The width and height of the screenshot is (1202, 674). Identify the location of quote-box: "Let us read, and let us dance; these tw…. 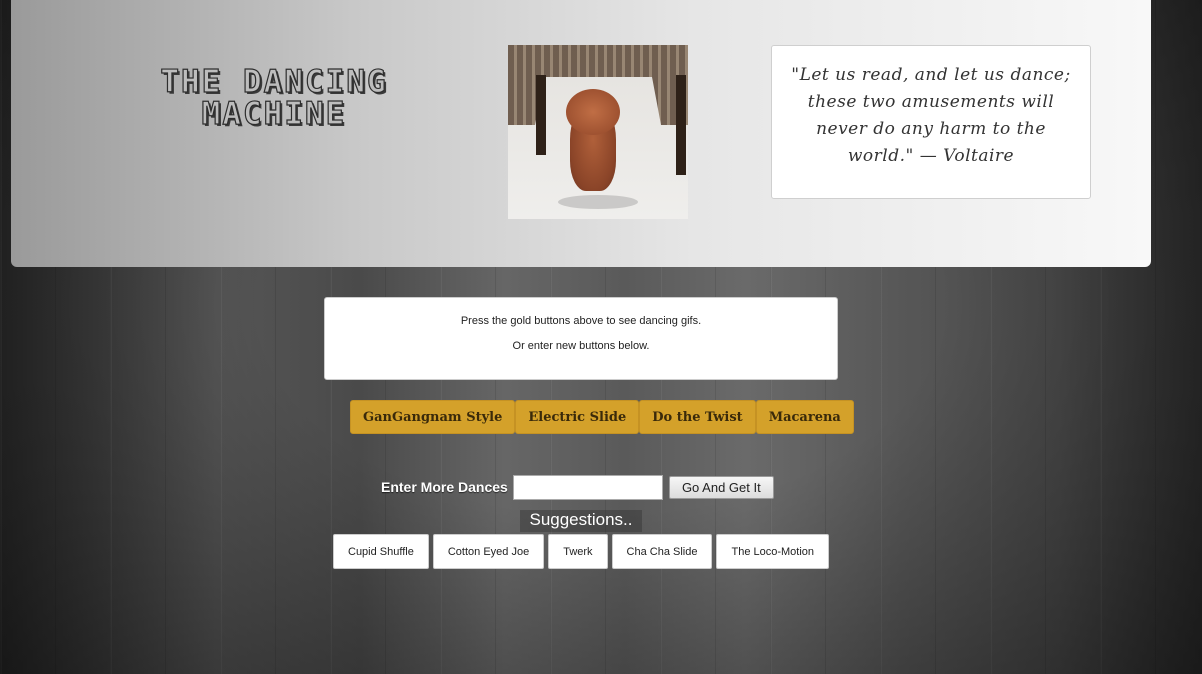
(931, 122).